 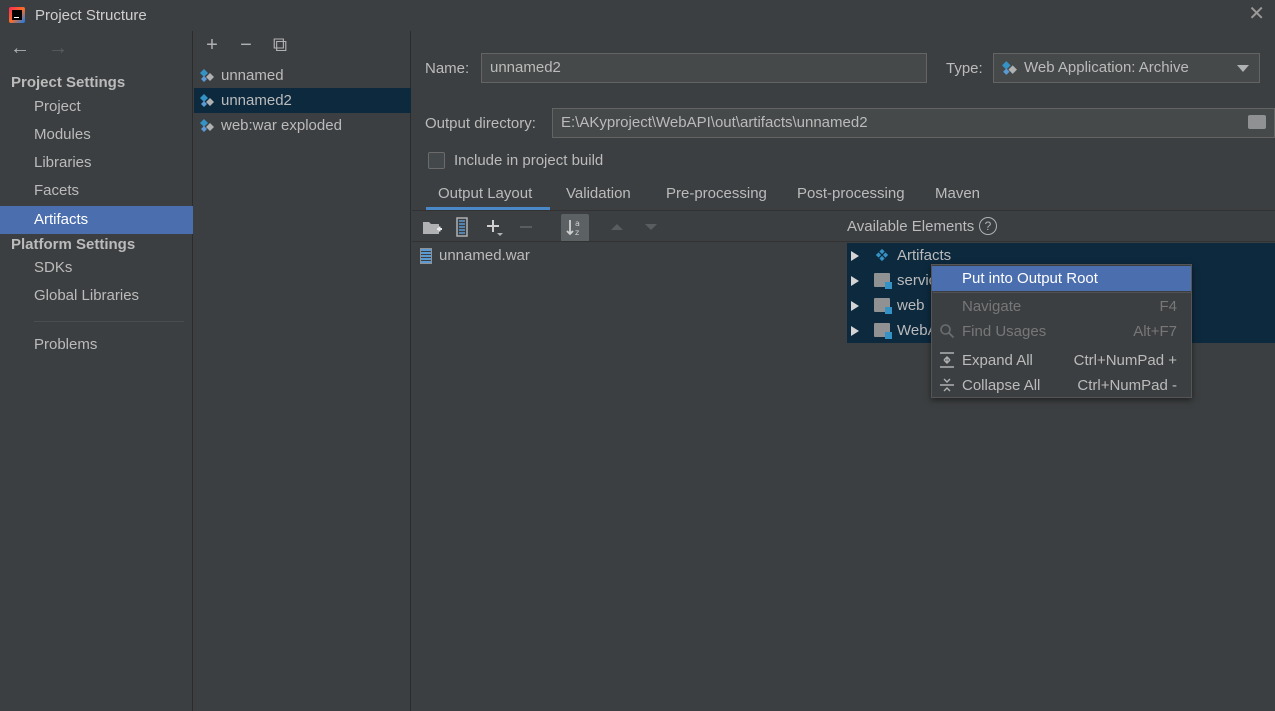 I want to click on available-elements-label: Available Elements, so click(x=911, y=226).